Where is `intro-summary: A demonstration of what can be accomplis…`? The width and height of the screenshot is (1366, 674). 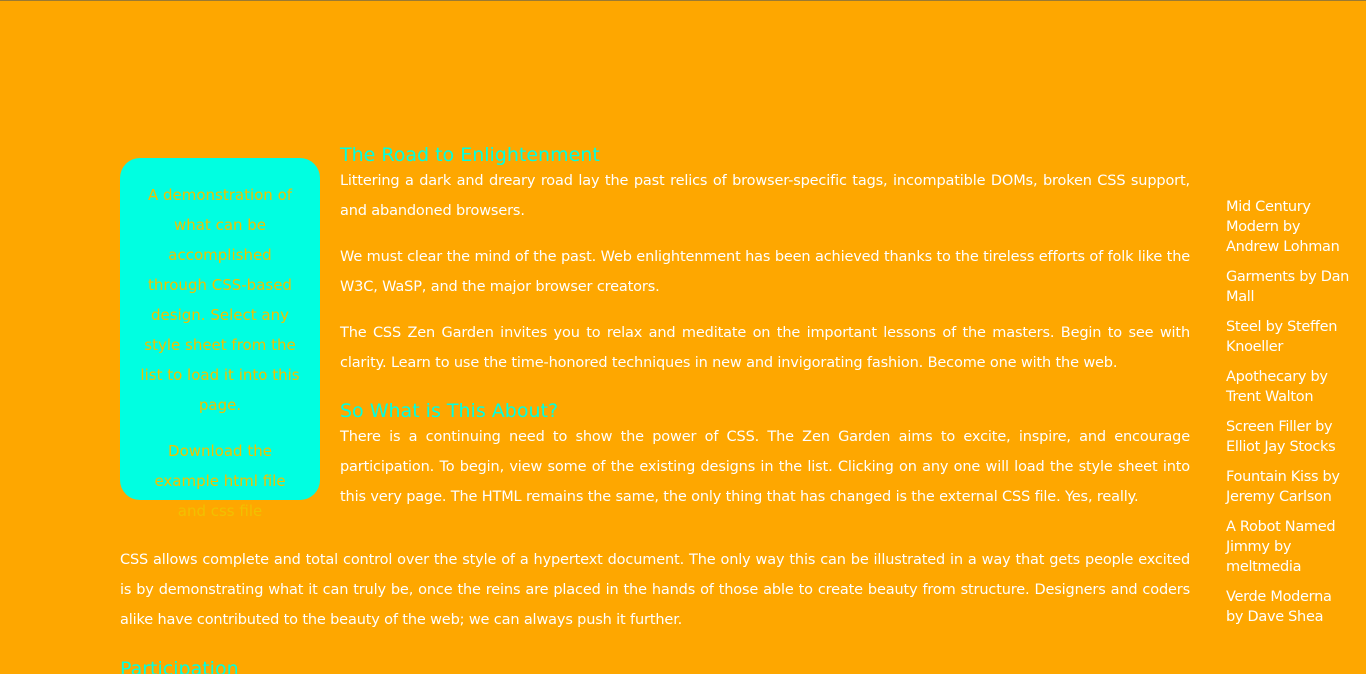 intro-summary: A demonstration of what can be accomplis… is located at coordinates (220, 300).